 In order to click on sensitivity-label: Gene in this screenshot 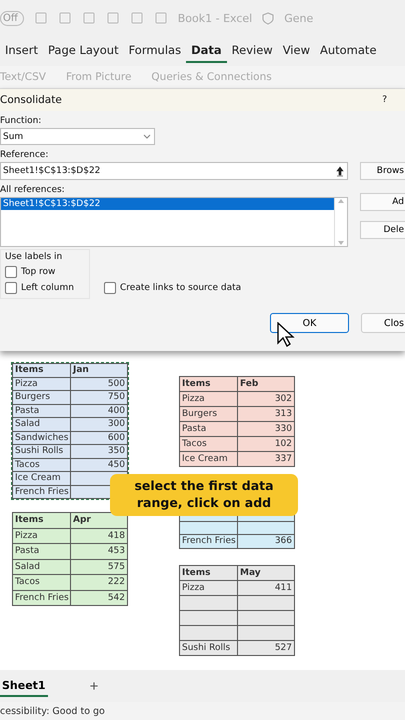, I will do `click(299, 18)`.